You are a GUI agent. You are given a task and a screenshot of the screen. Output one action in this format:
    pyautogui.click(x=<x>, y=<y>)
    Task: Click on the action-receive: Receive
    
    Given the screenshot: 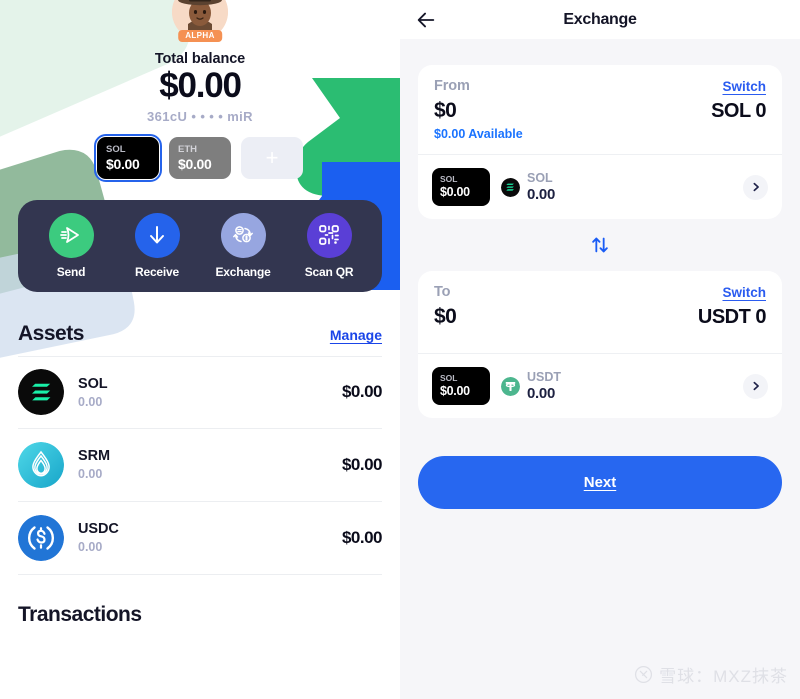 What is the action you would take?
    pyautogui.click(x=157, y=245)
    